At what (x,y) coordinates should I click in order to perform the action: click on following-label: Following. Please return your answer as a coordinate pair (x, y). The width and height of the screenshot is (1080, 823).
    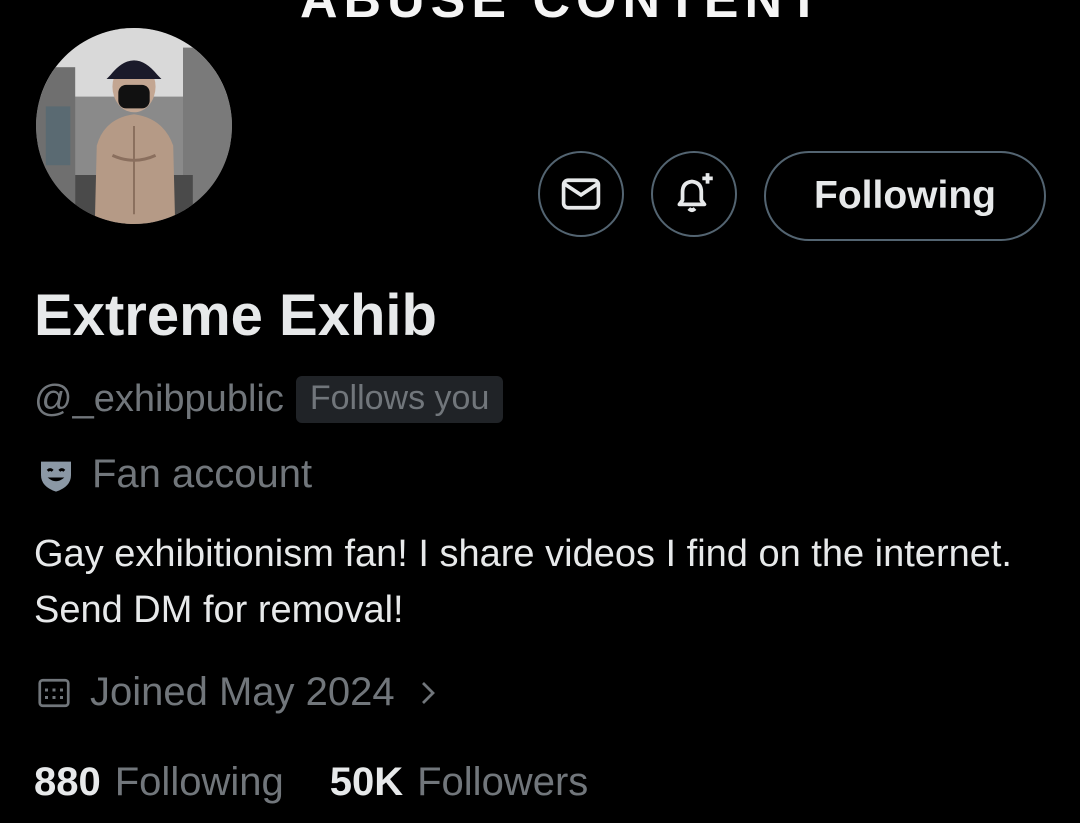
    Looking at the image, I should click on (199, 782).